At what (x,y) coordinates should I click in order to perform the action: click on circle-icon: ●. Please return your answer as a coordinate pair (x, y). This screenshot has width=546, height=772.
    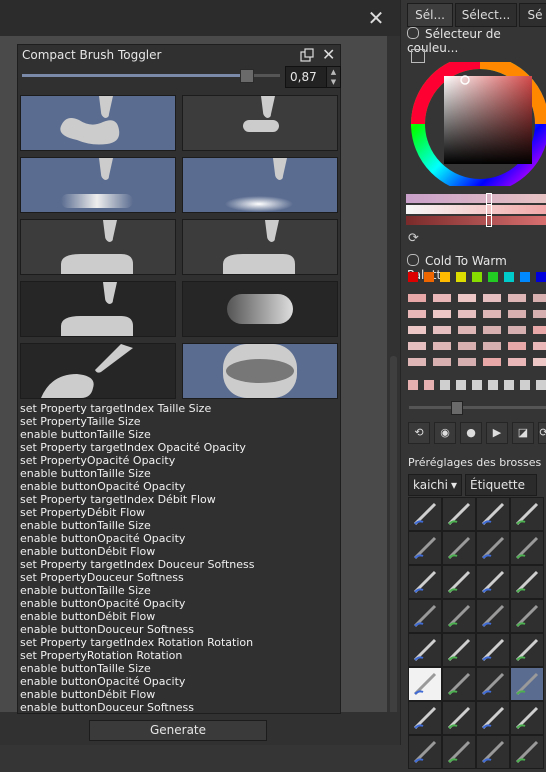
    Looking at the image, I should click on (471, 433).